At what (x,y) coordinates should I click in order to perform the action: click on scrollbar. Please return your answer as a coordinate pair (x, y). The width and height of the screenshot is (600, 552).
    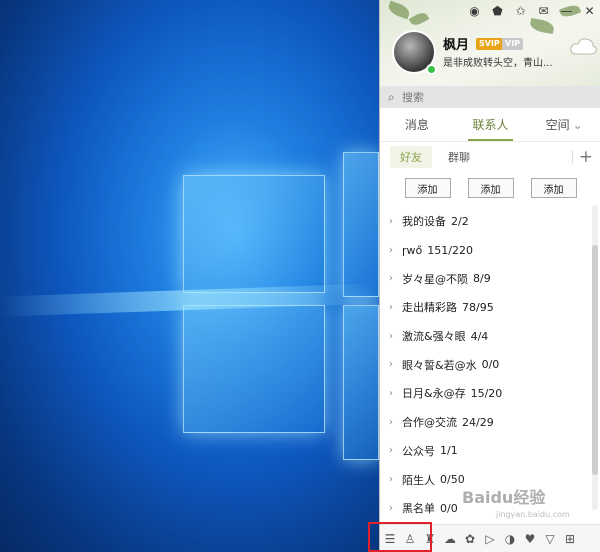
    Looking at the image, I should click on (595, 357).